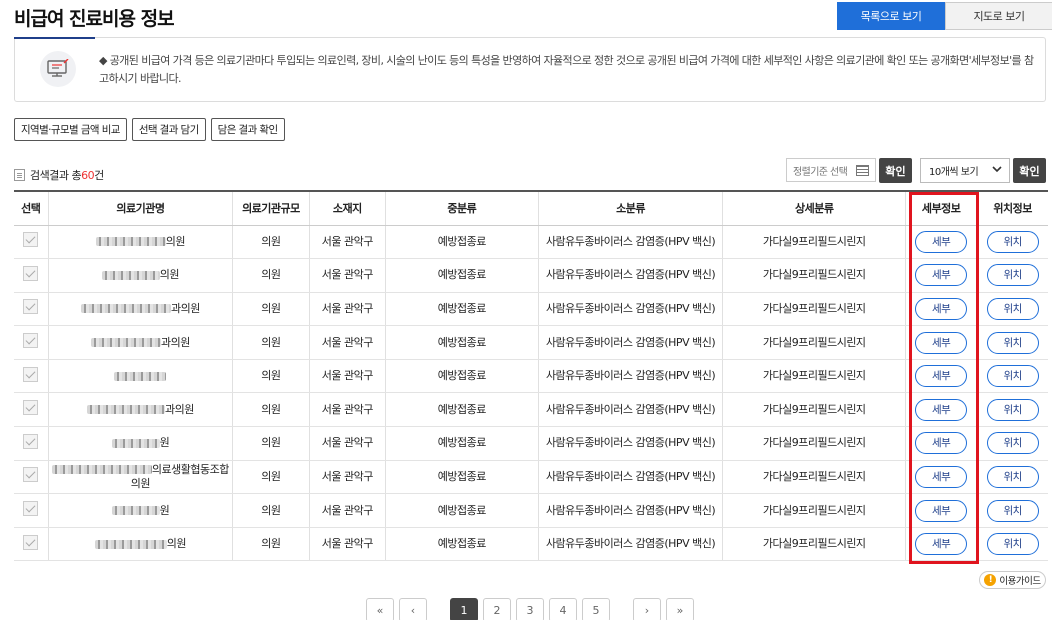 This screenshot has height=620, width=1052. Describe the element at coordinates (464, 609) in the screenshot. I see `page-button-1: 1` at that location.